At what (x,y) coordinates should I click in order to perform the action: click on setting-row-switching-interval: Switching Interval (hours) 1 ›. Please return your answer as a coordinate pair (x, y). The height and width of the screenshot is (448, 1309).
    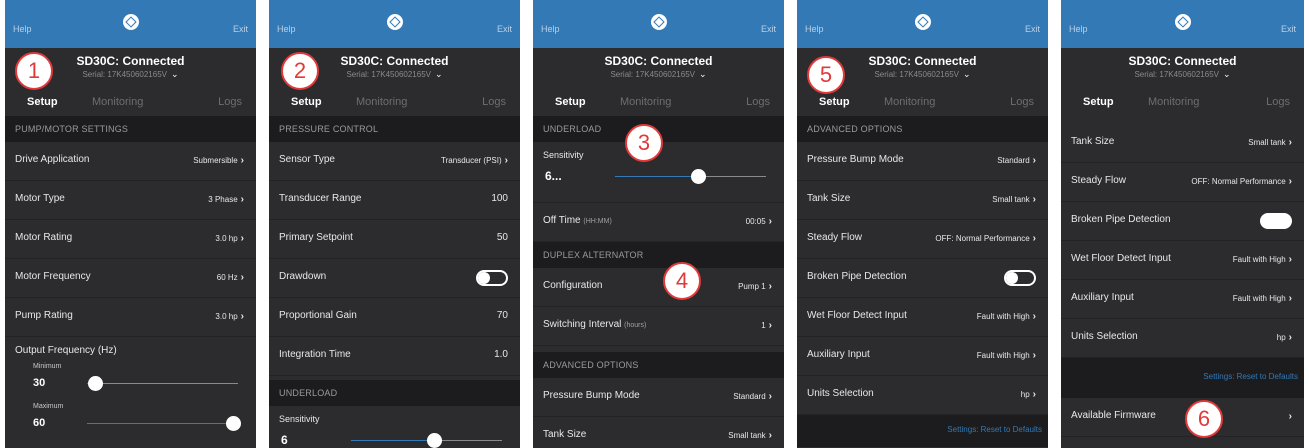
    Looking at the image, I should click on (658, 326).